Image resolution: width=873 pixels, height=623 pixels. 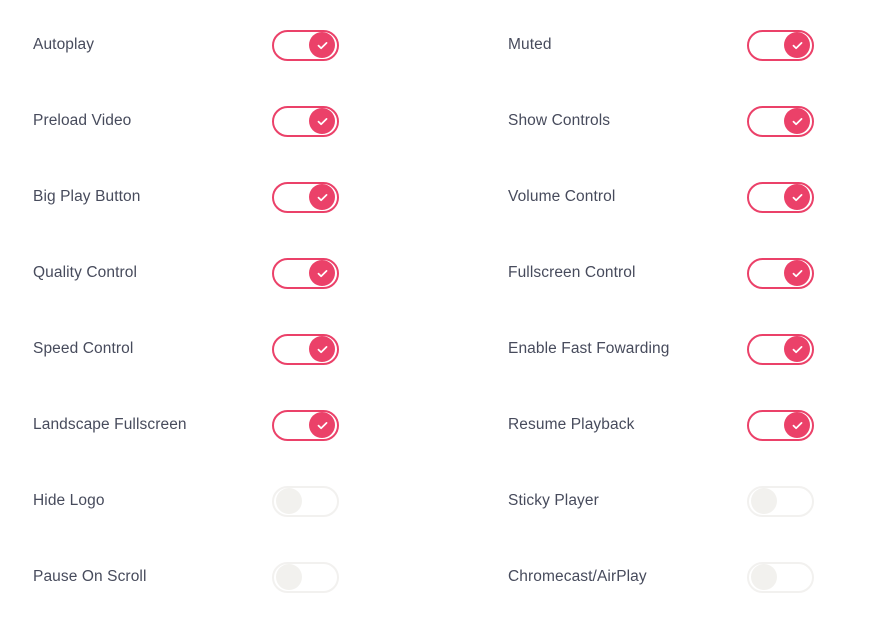 I want to click on setting-label-autoplay: Autoplay, so click(x=64, y=44).